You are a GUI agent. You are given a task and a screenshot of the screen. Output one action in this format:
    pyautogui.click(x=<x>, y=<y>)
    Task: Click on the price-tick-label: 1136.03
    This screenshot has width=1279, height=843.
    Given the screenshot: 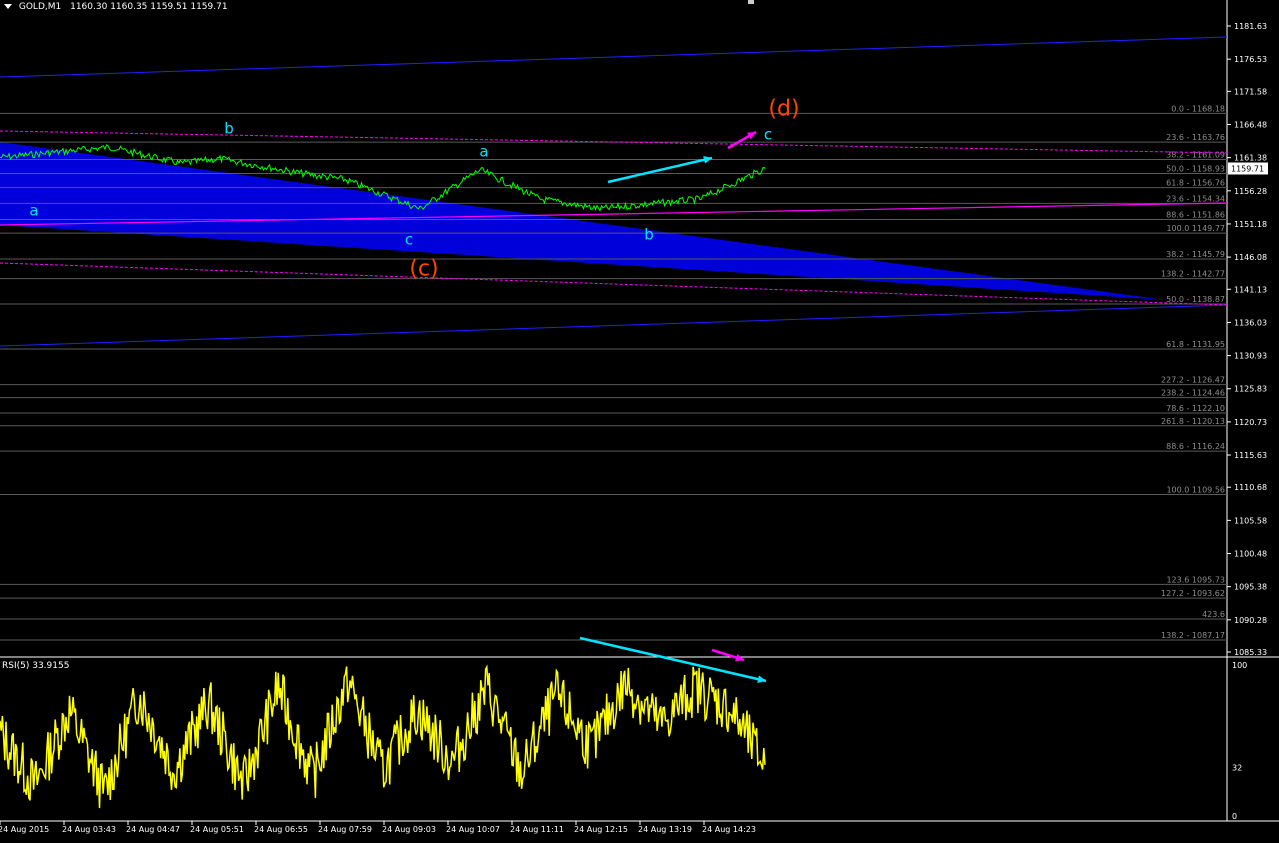 What is the action you would take?
    pyautogui.click(x=1250, y=322)
    